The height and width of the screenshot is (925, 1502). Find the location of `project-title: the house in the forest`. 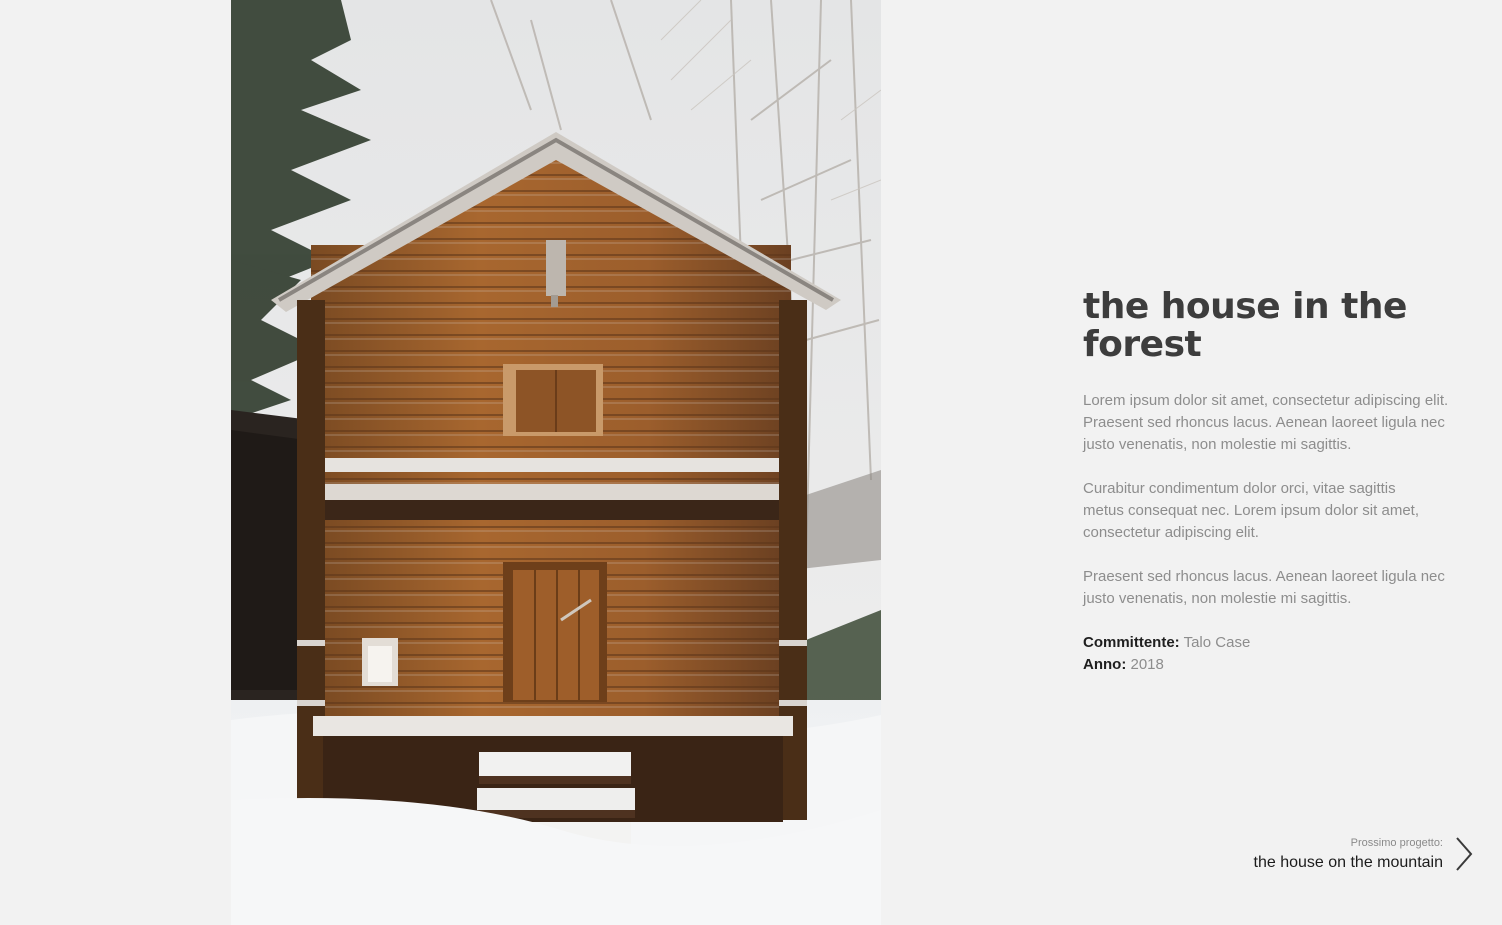

project-title: the house in the forest is located at coordinates (1245, 325).